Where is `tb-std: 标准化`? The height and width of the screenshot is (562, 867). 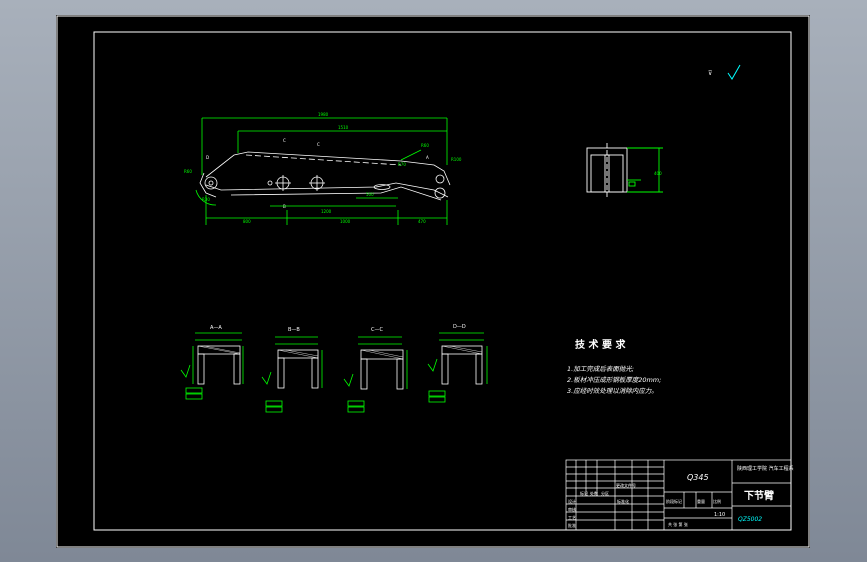
tb-std: 标准化 is located at coordinates (623, 501).